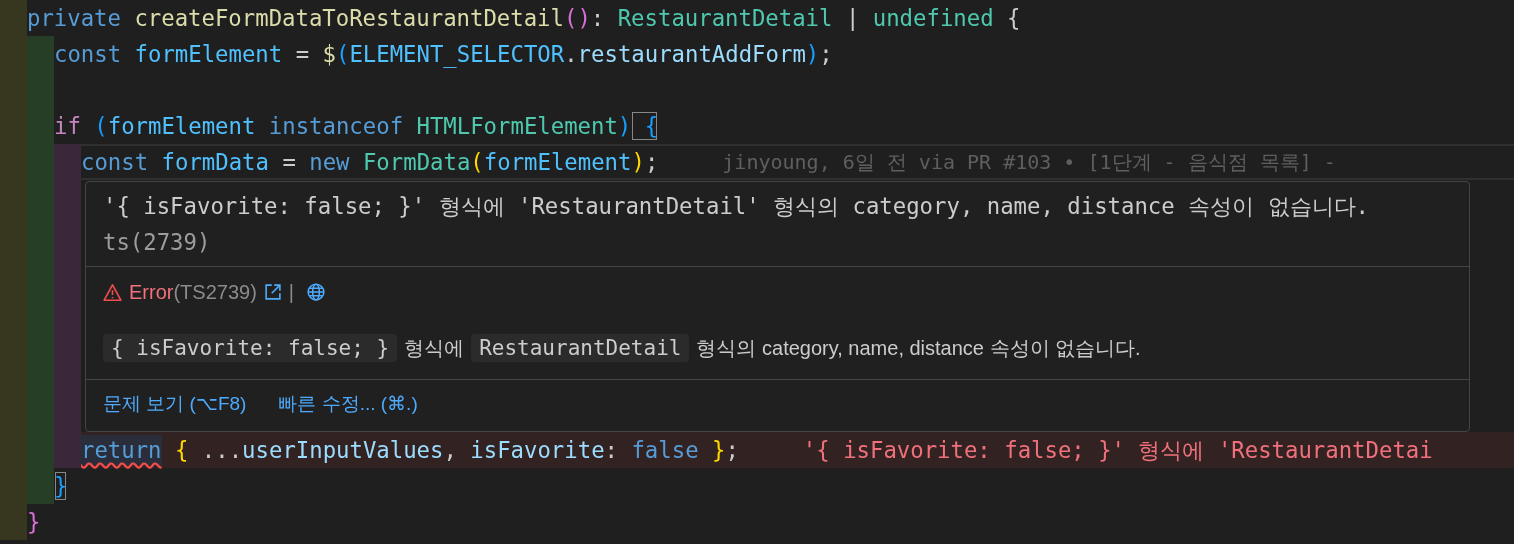  What do you see at coordinates (112, 292) in the screenshot?
I see `warning-icon` at bounding box center [112, 292].